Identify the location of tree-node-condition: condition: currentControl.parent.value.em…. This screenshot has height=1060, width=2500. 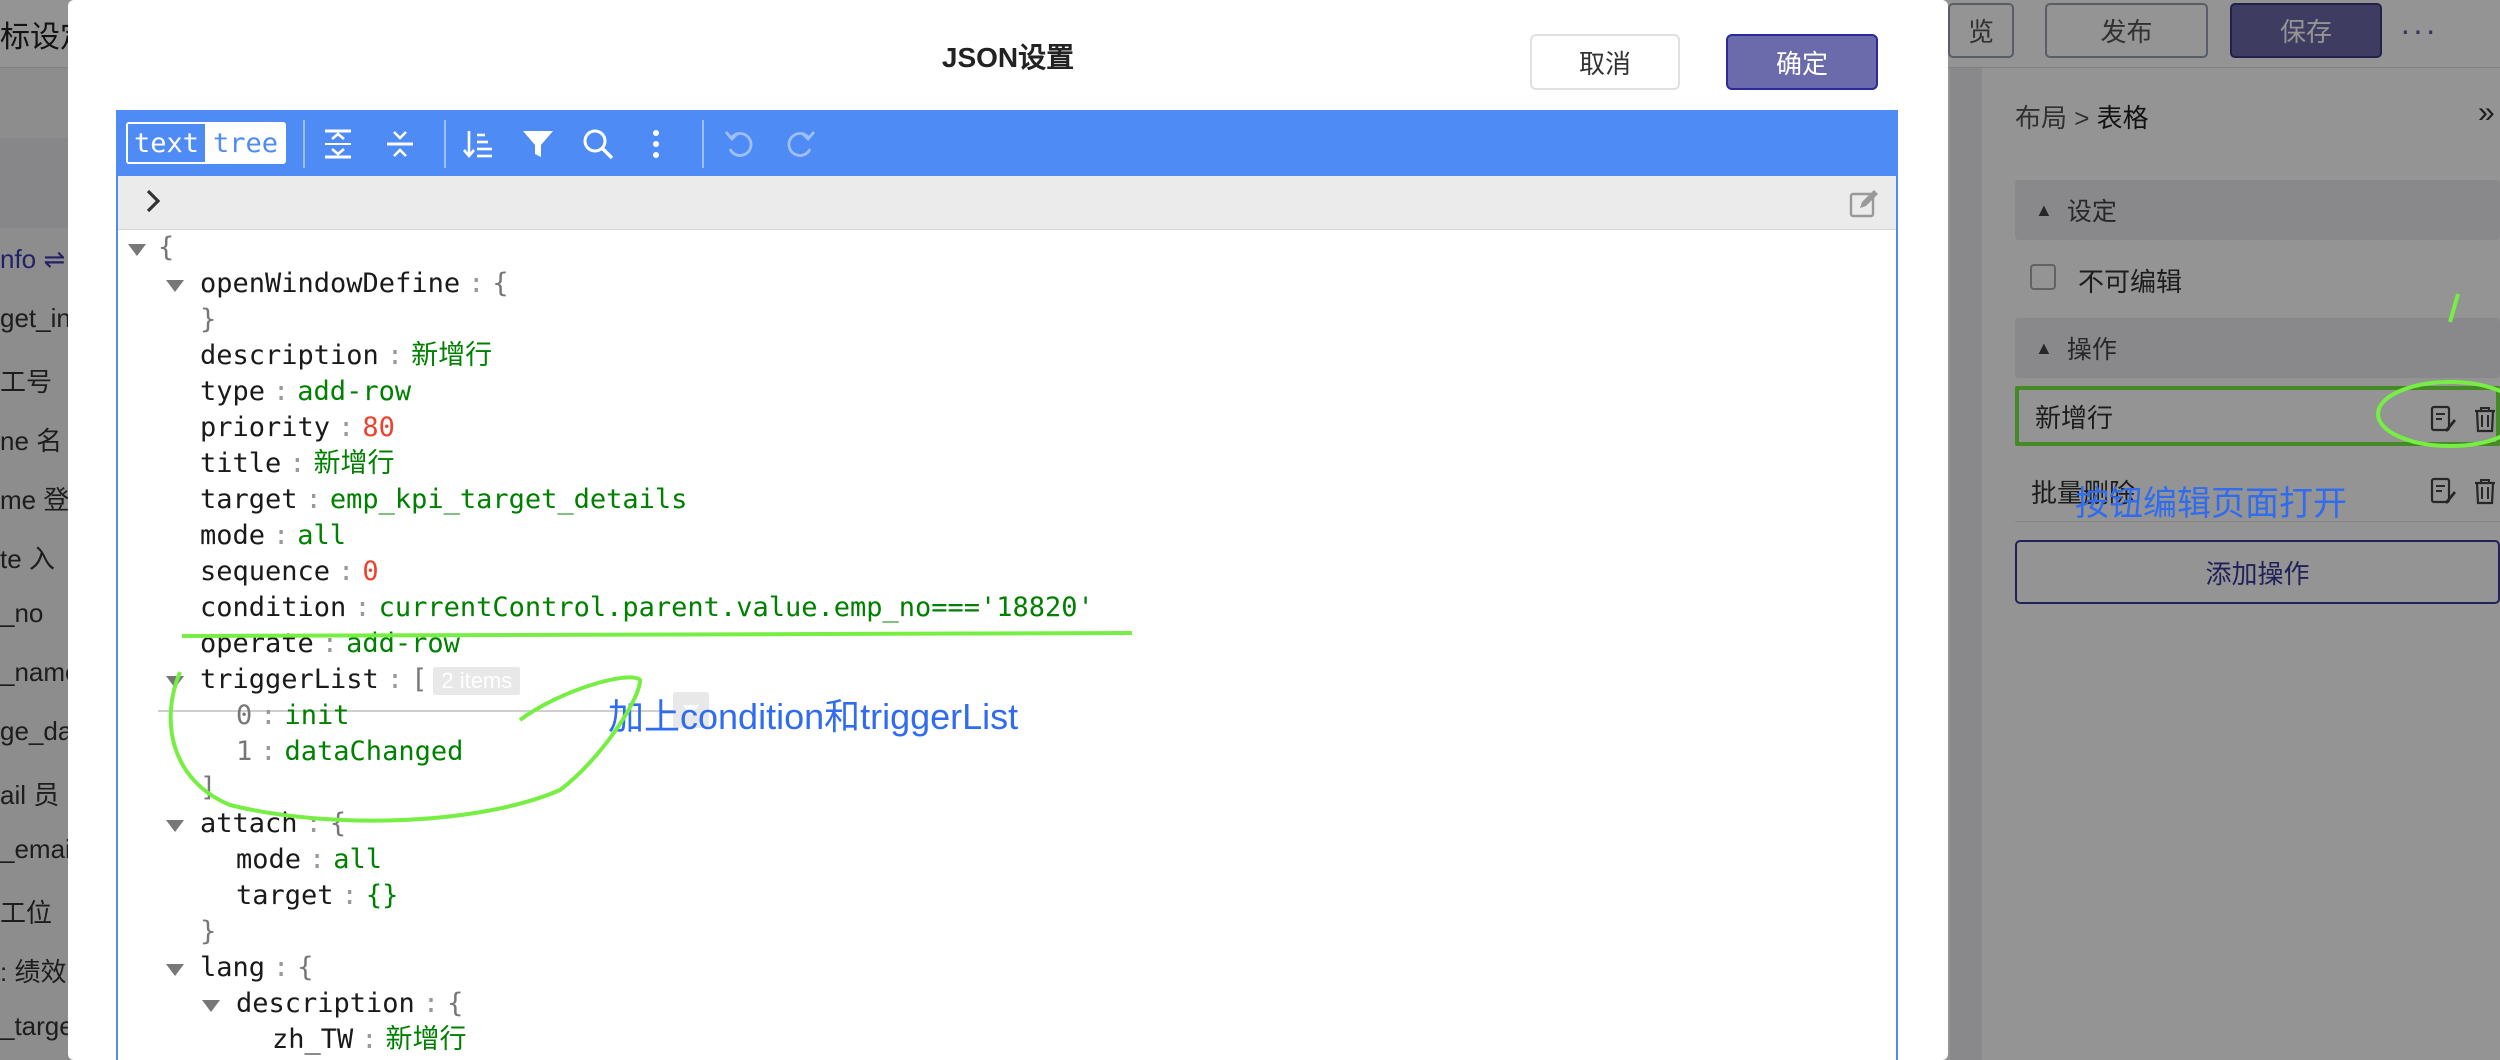
(647, 608).